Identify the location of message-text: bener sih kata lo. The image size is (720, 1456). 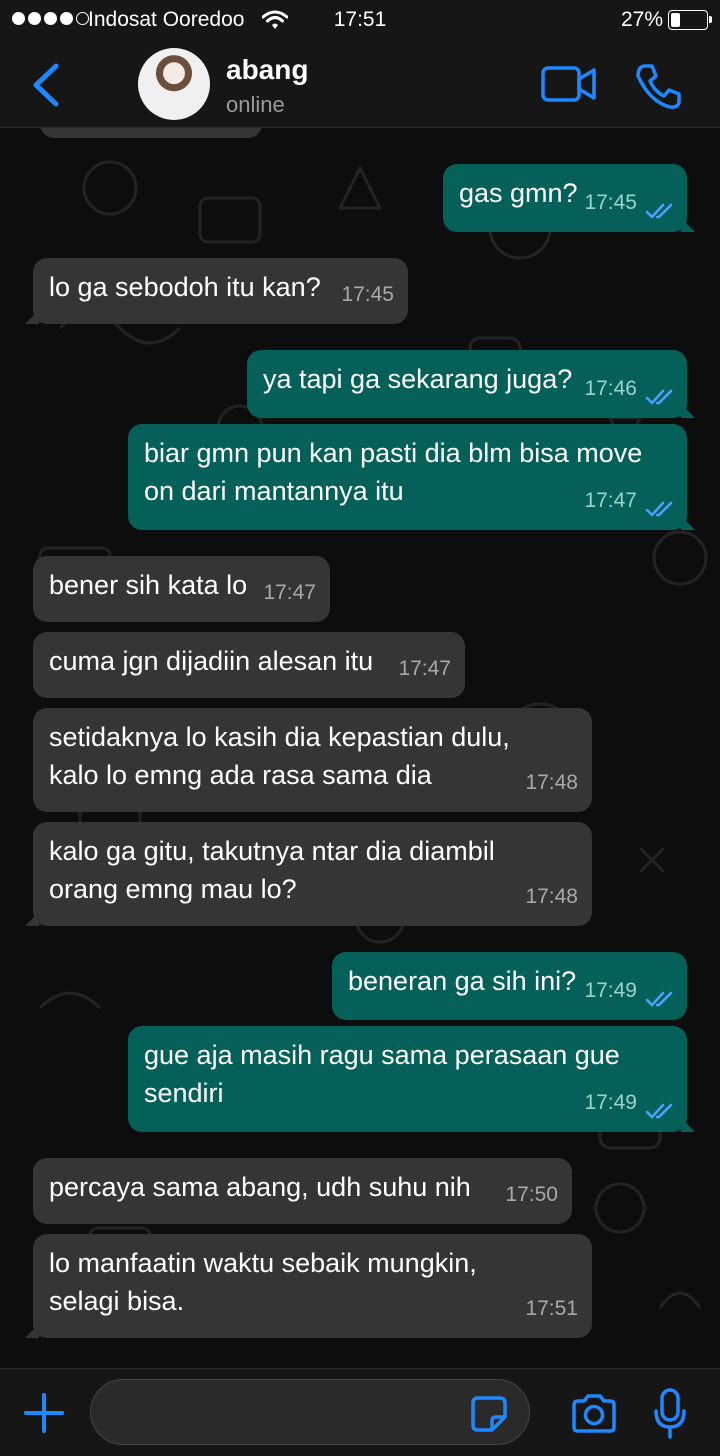
(148, 585).